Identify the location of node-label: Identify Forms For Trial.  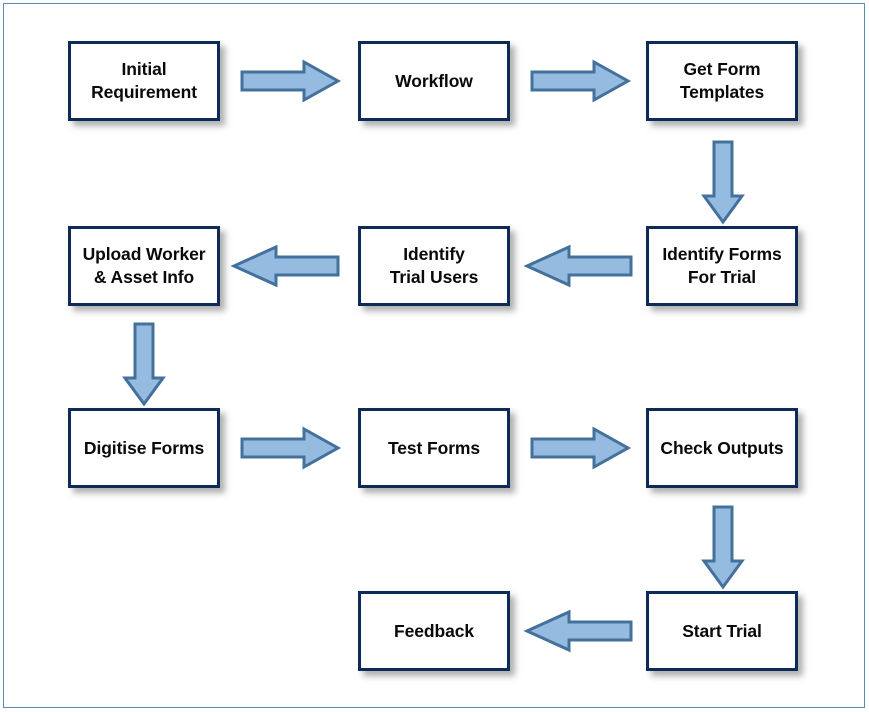
(722, 265).